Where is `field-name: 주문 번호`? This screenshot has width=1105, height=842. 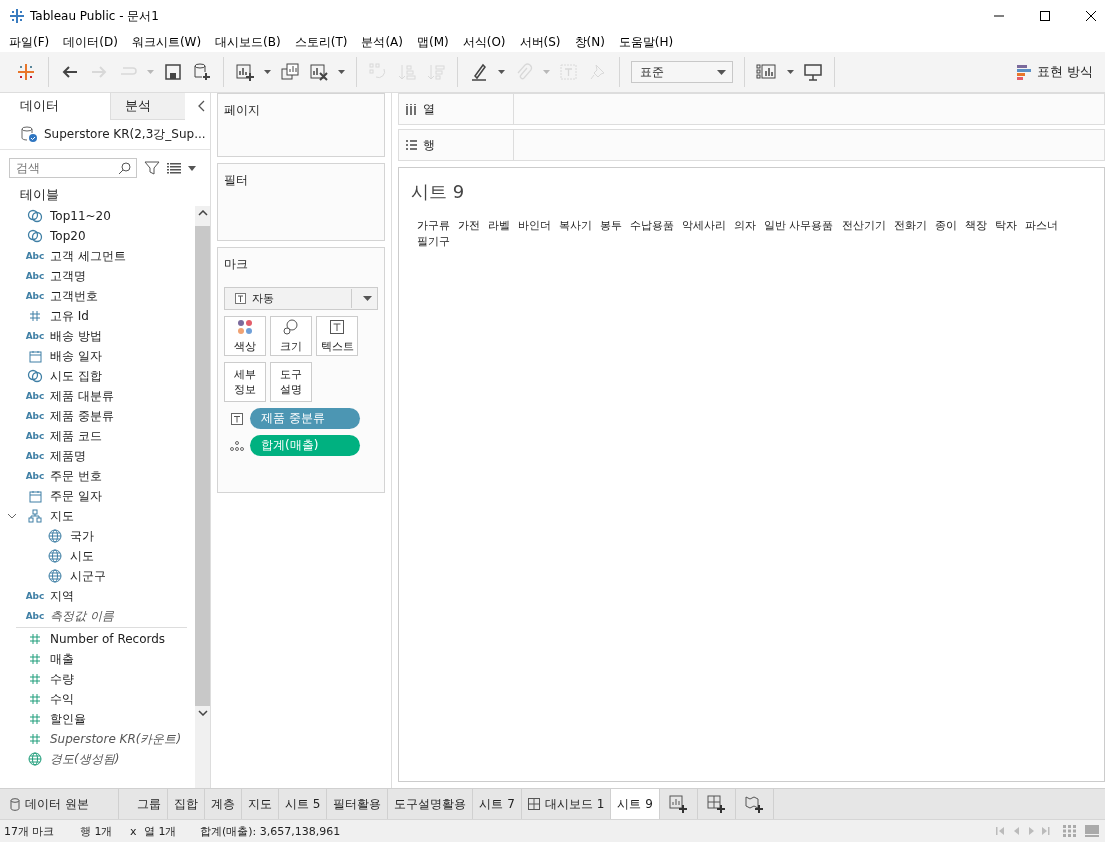
field-name: 주문 번호 is located at coordinates (75, 476).